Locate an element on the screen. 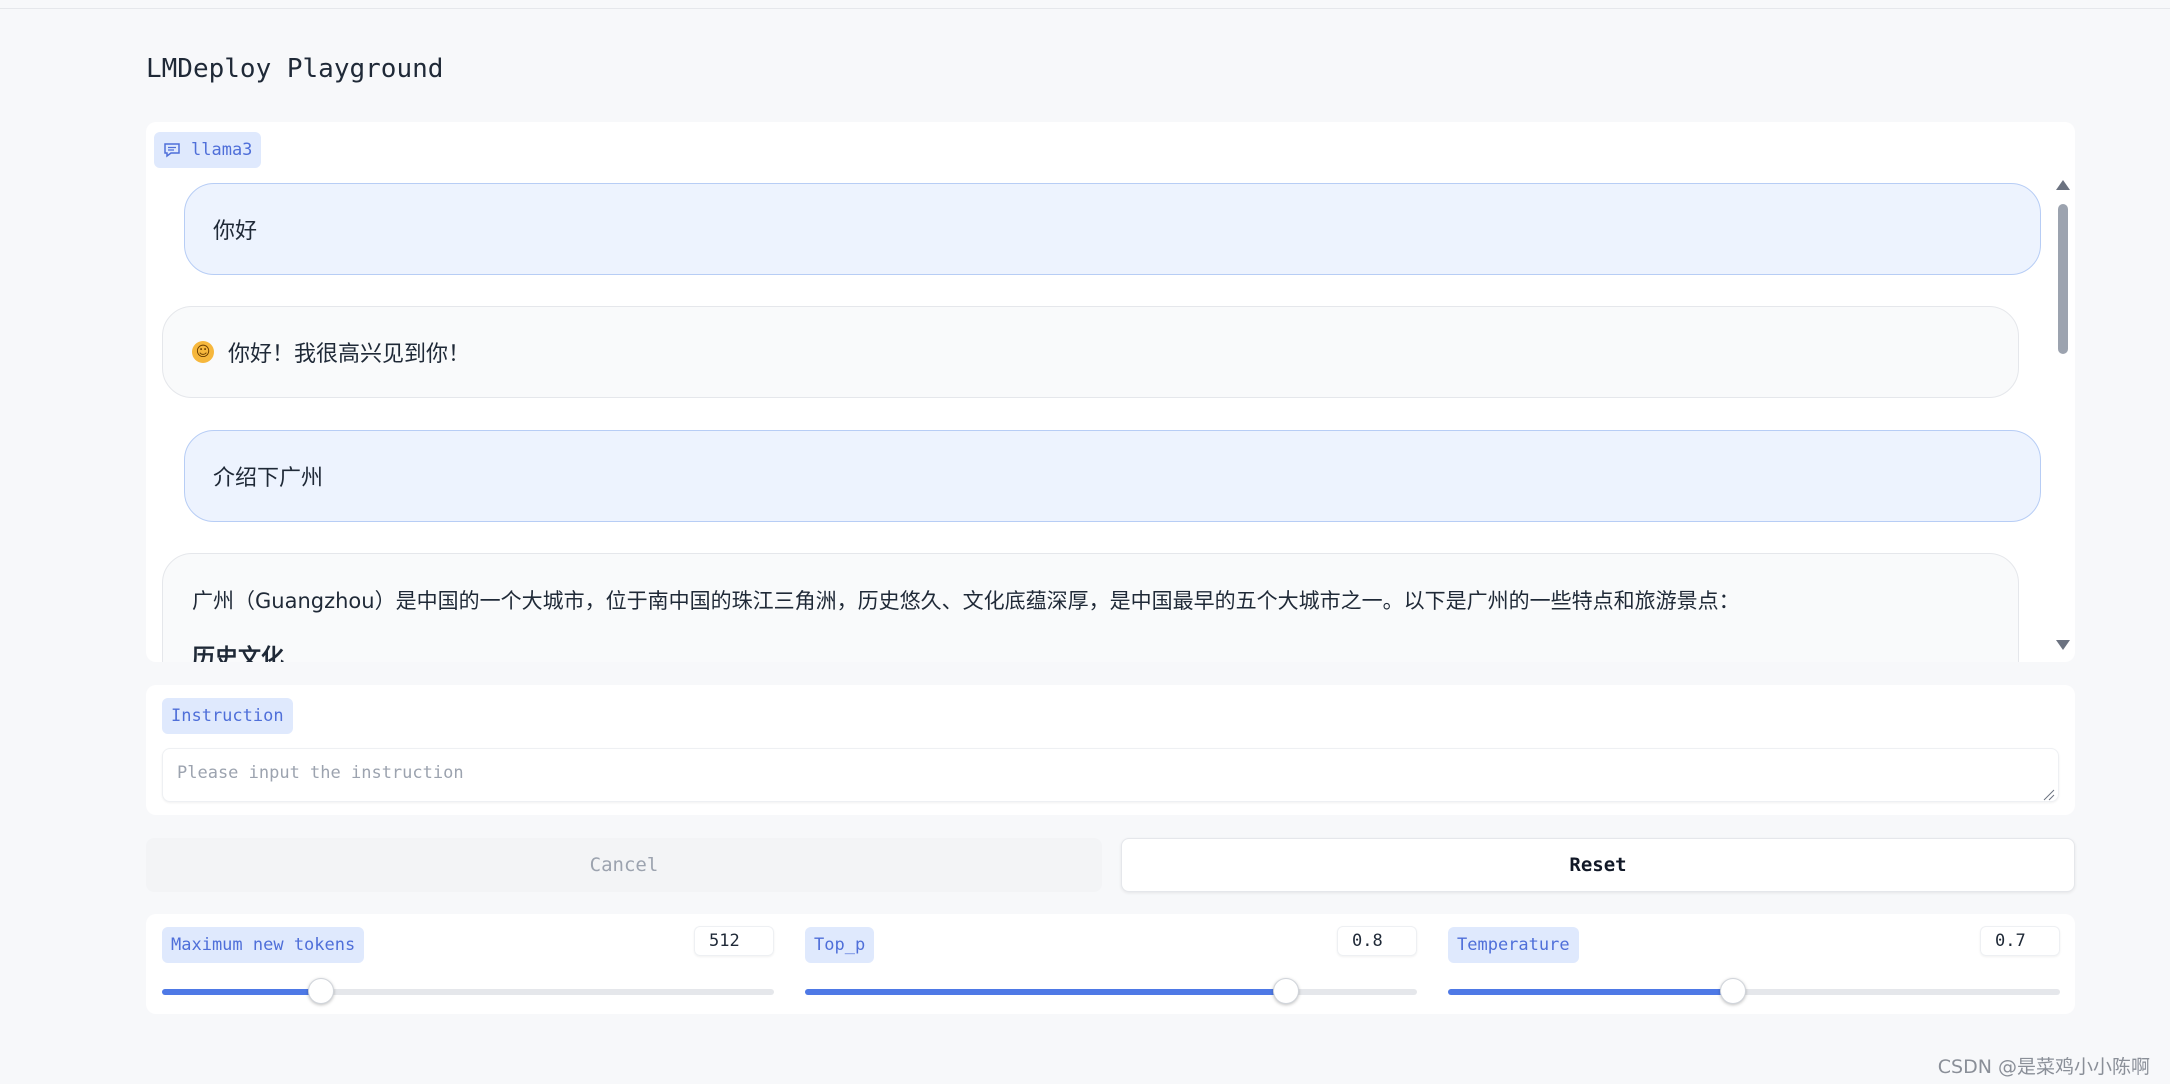 Image resolution: width=2170 pixels, height=1084 pixels. slider-top-p: Top_p 0.8 is located at coordinates (1111, 964).